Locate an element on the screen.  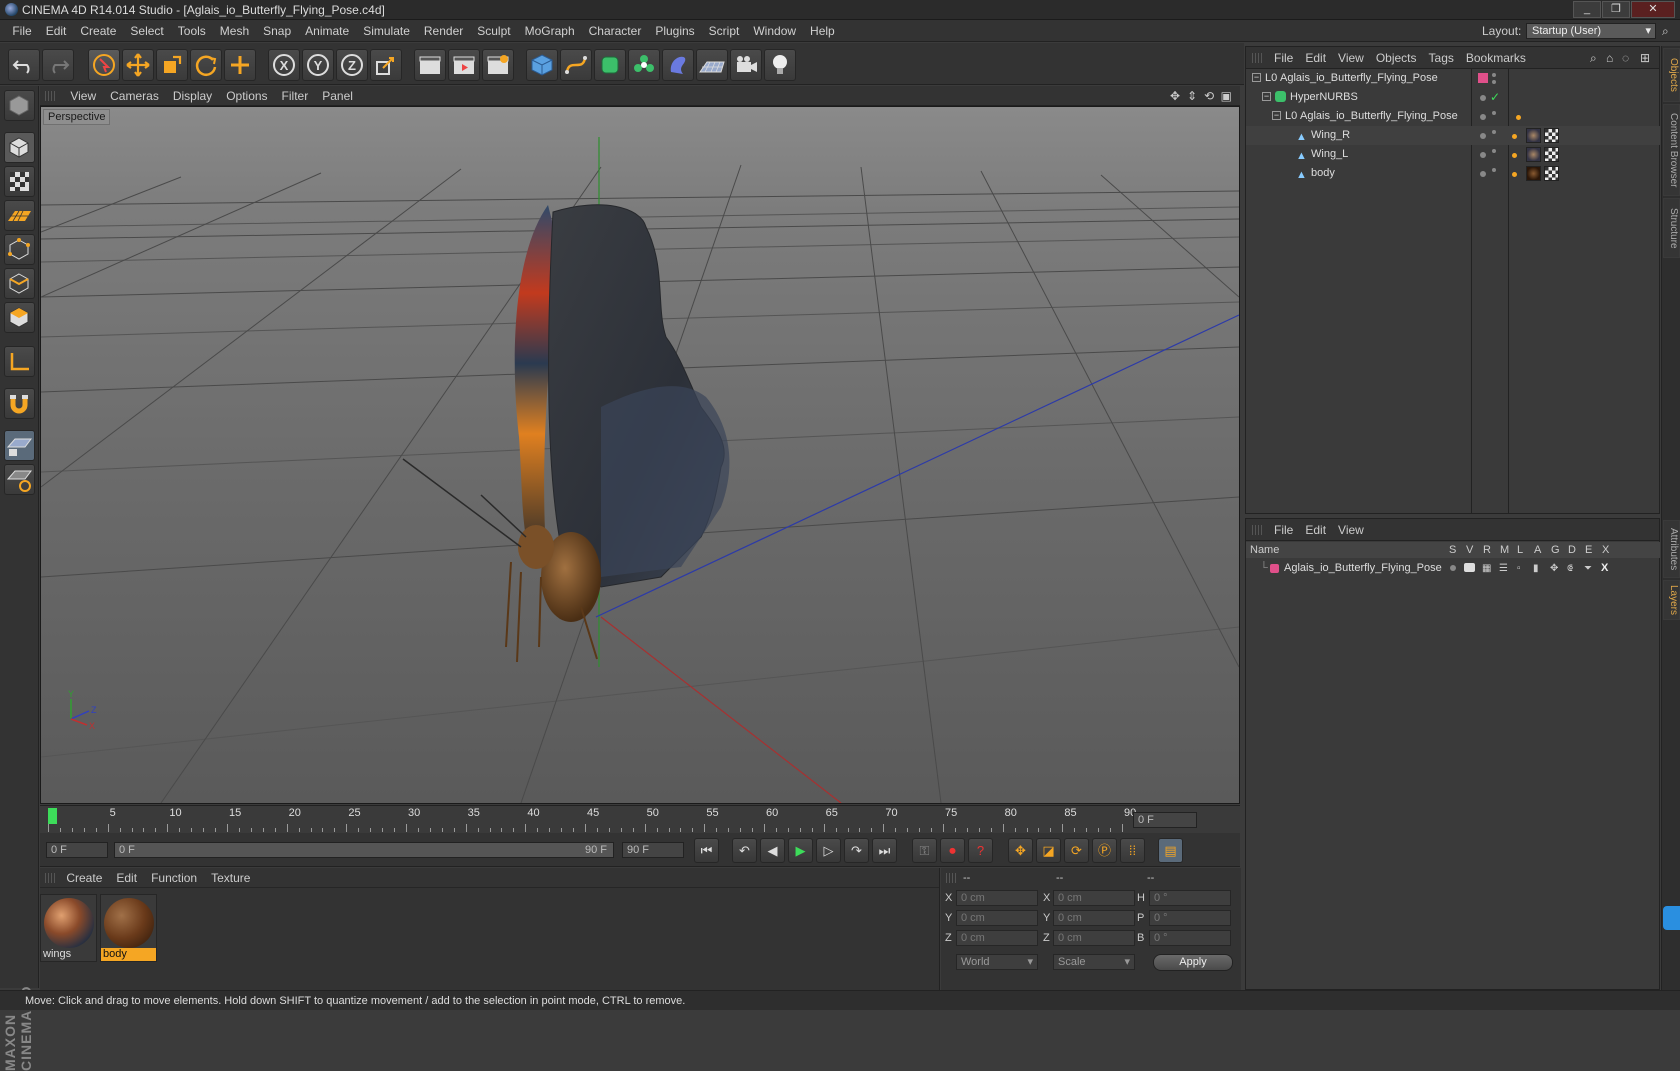
xref-toggle-icon: X is located at coordinates (1604, 568).